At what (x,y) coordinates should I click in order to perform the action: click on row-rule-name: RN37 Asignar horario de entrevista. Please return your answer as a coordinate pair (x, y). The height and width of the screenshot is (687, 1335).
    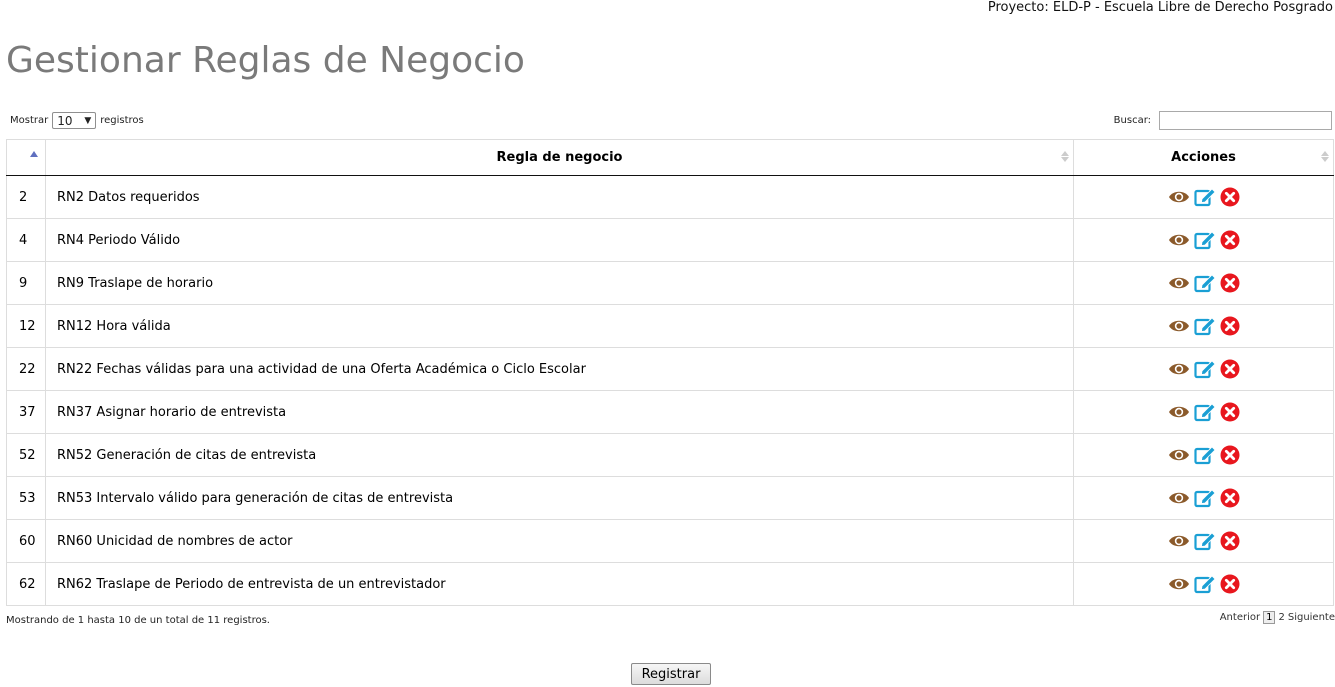
    Looking at the image, I should click on (559, 412).